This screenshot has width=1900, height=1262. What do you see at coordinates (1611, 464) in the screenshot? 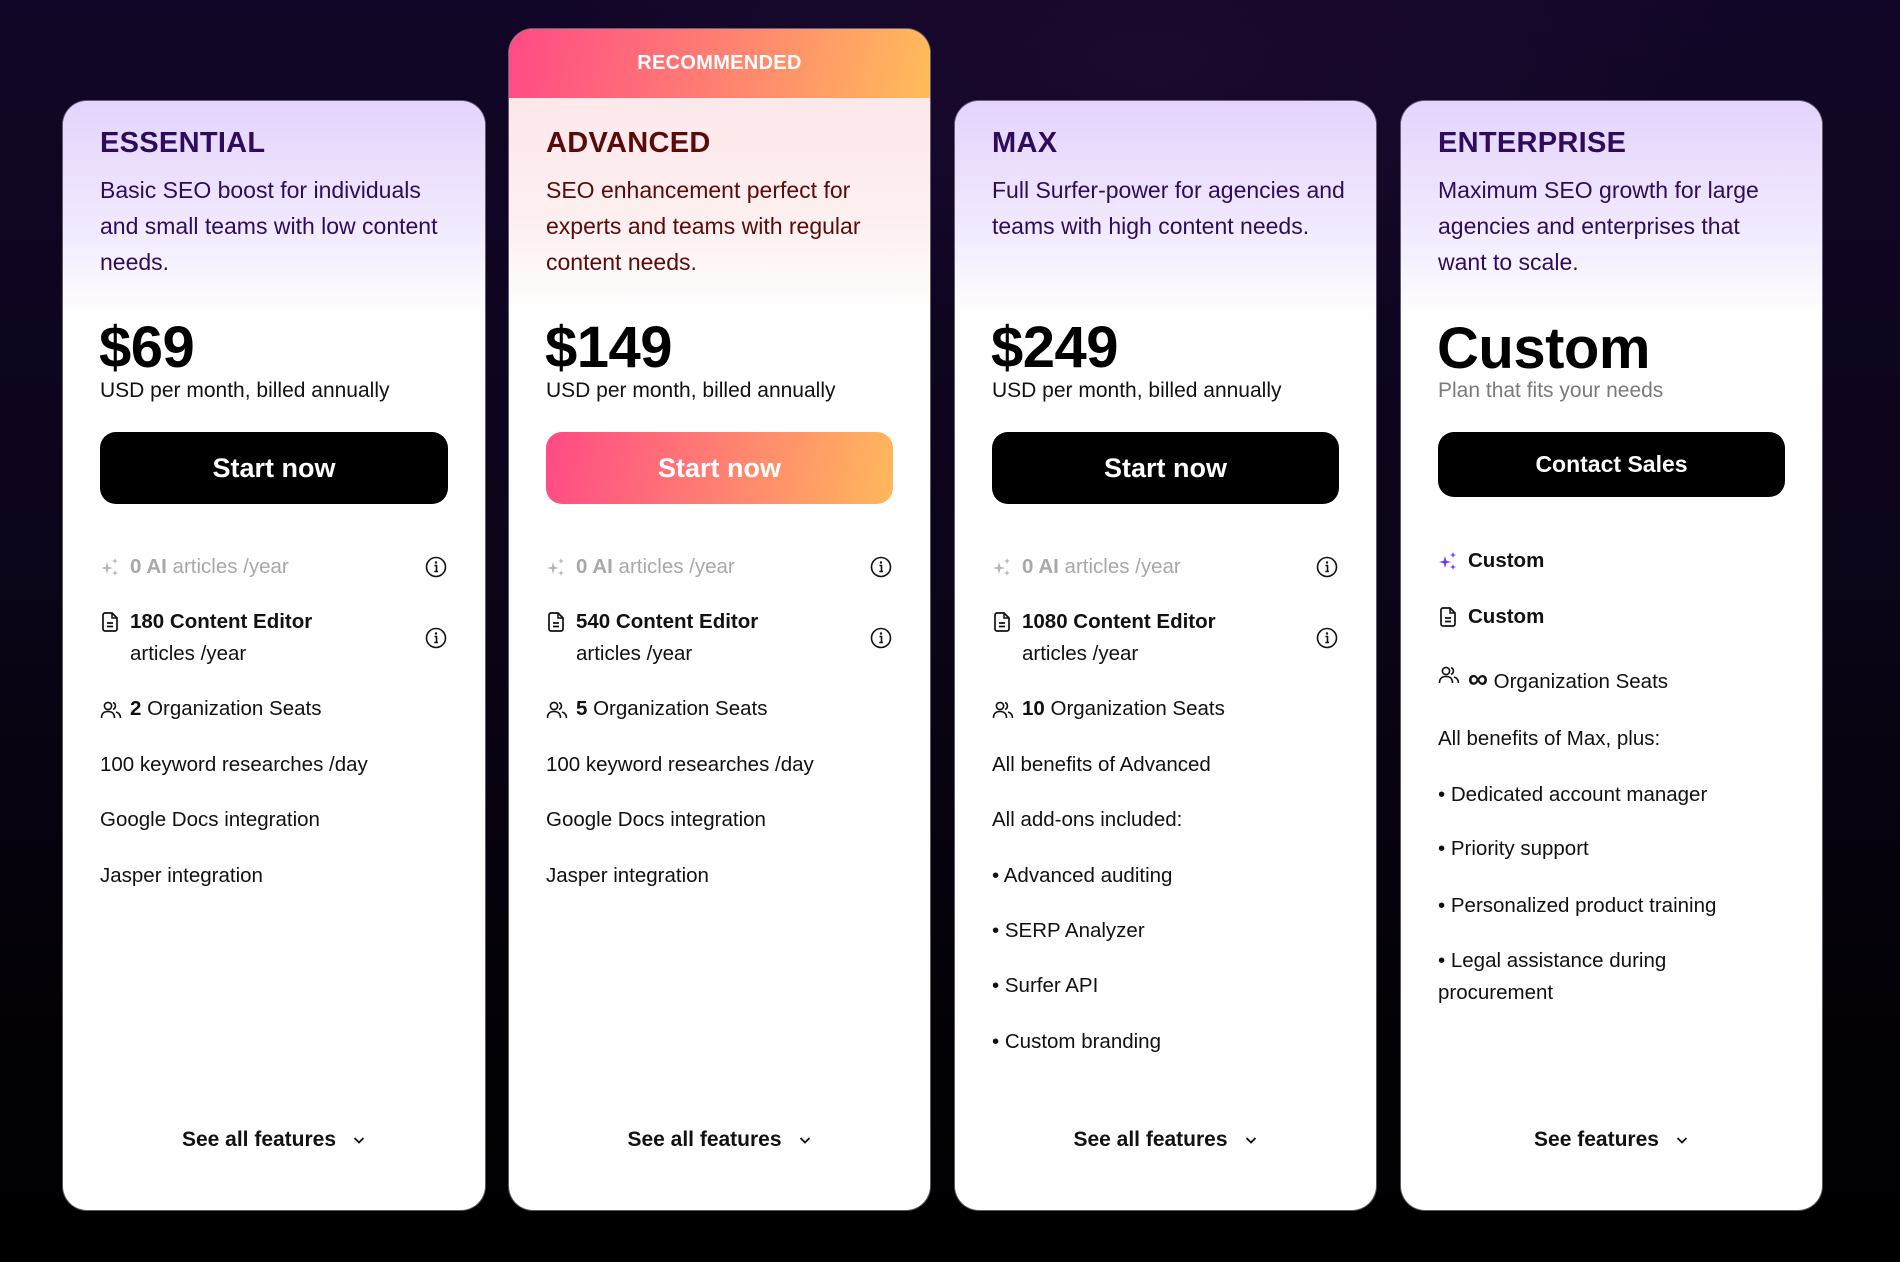
I see `contact-sales-button: Contact Sales` at bounding box center [1611, 464].